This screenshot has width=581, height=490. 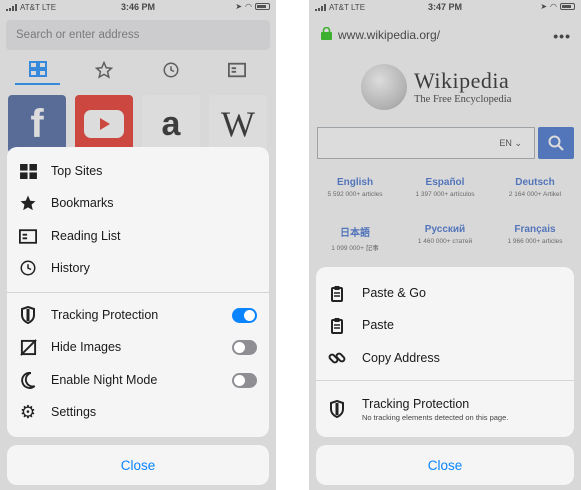 I want to click on link-icon, so click(x=337, y=358).